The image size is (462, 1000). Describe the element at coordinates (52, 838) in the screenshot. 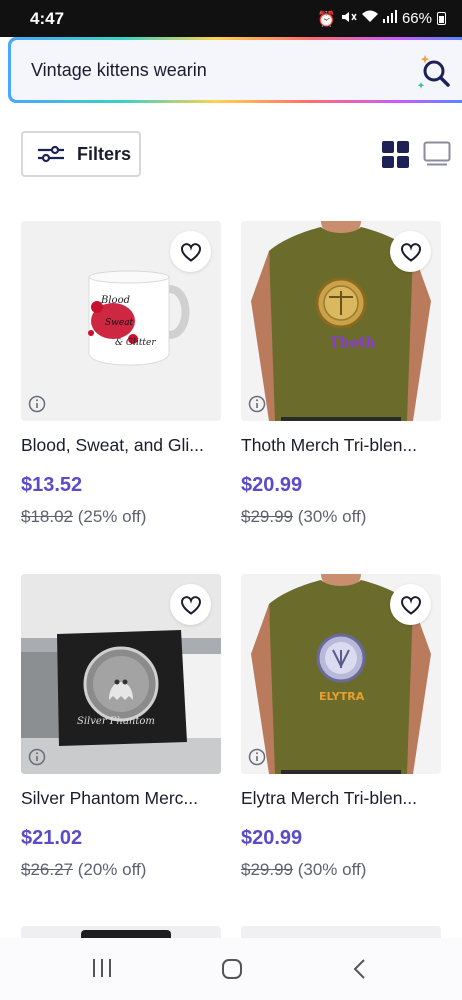

I see `product-price: $21.02` at that location.